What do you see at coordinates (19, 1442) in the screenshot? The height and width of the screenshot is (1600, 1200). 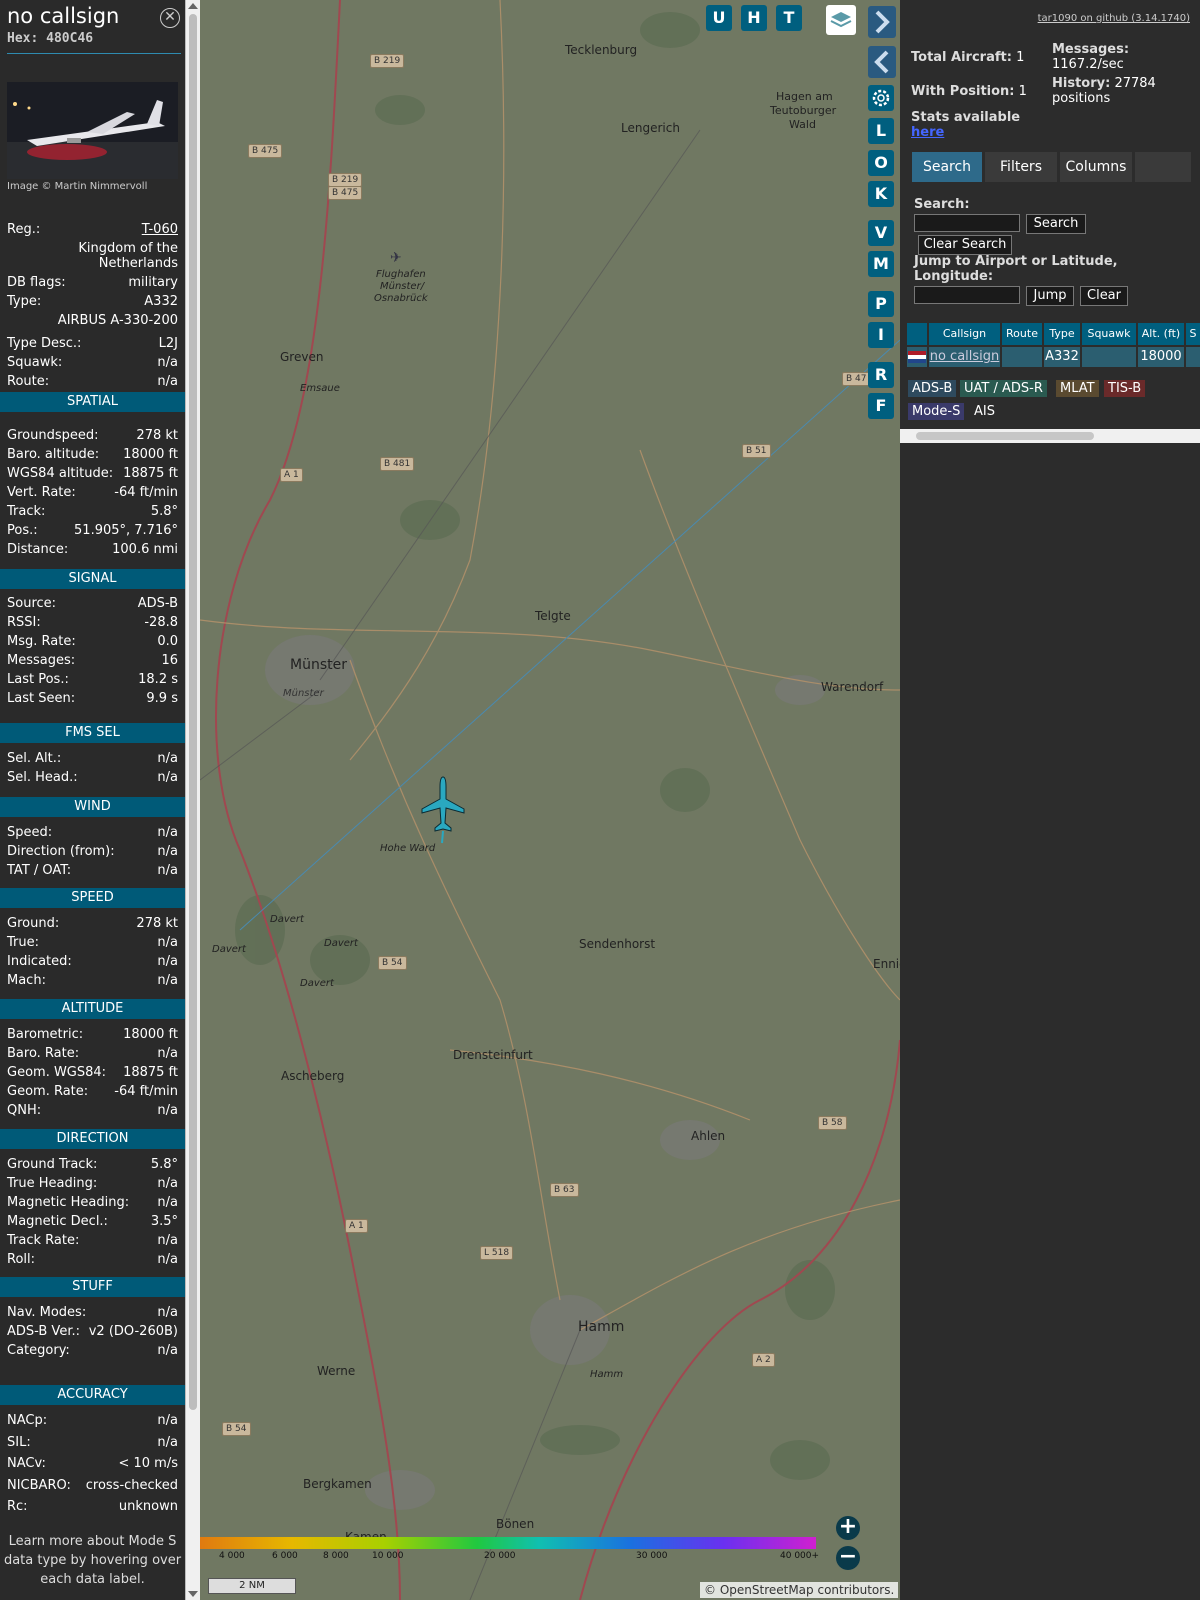 I see `info-key: SIL:` at bounding box center [19, 1442].